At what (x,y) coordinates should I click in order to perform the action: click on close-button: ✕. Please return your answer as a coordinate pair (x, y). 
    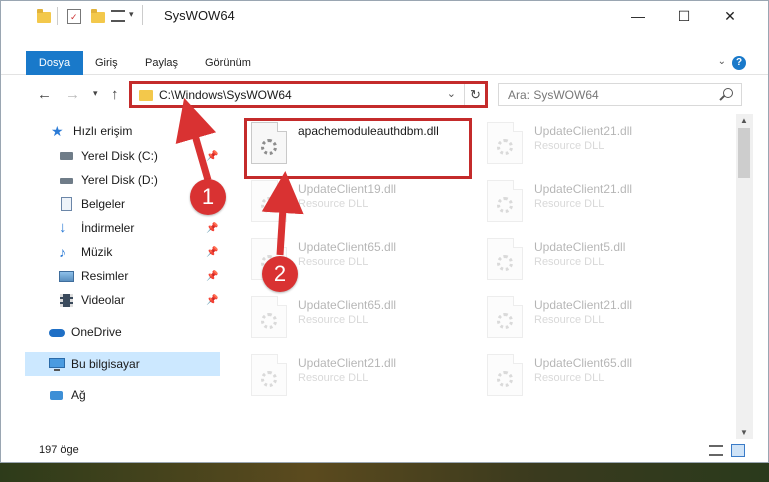
    Looking at the image, I should click on (730, 16).